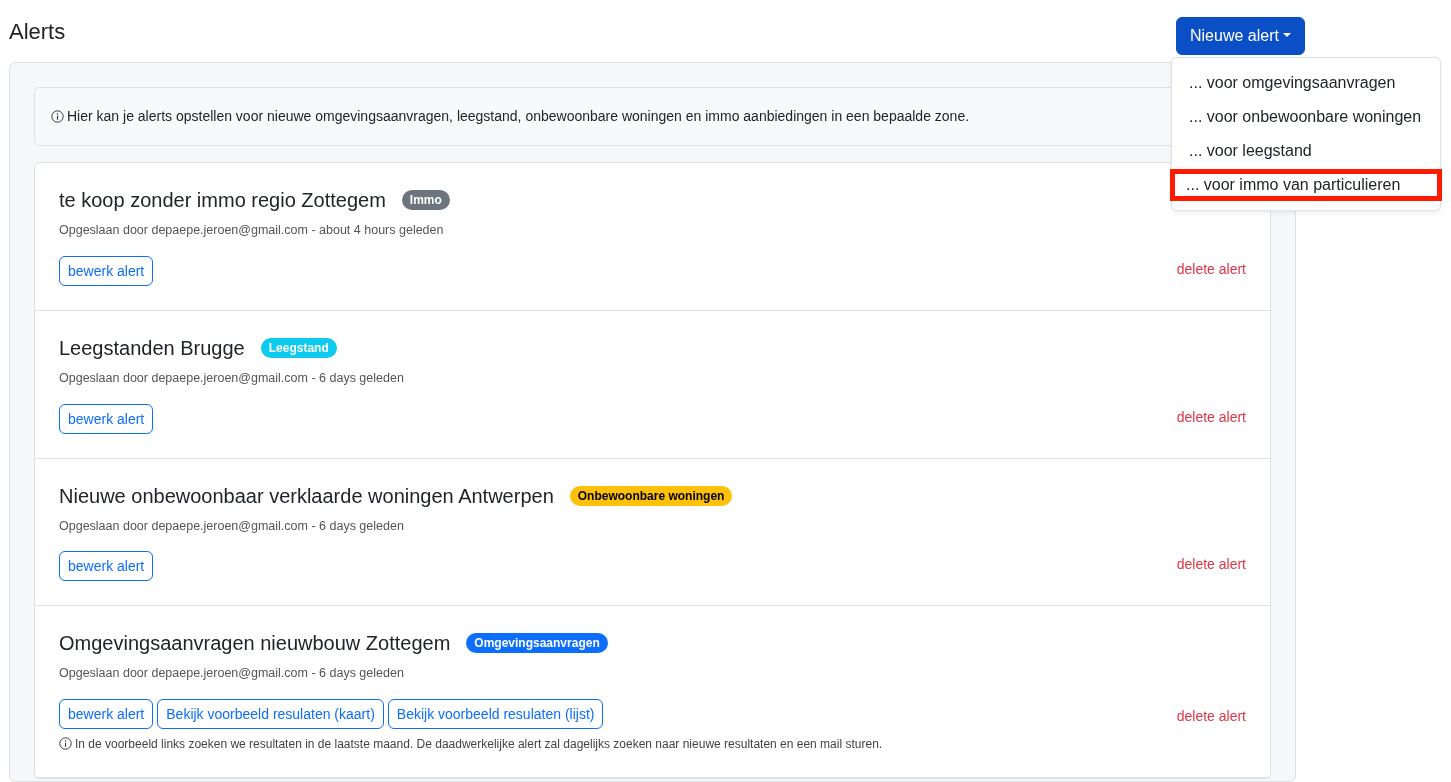  Describe the element at coordinates (37, 32) in the screenshot. I see `page-title: Alerts` at that location.